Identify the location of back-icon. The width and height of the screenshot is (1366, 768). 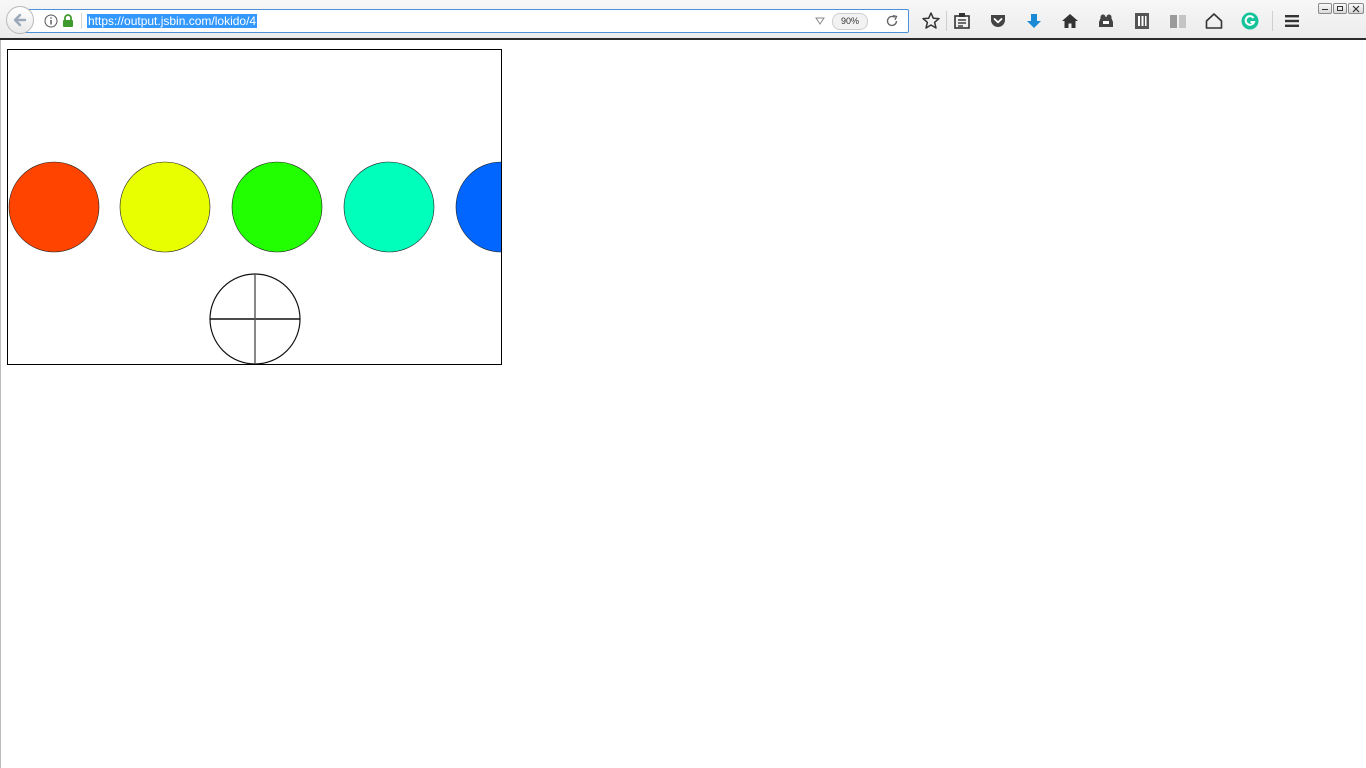
(20, 20).